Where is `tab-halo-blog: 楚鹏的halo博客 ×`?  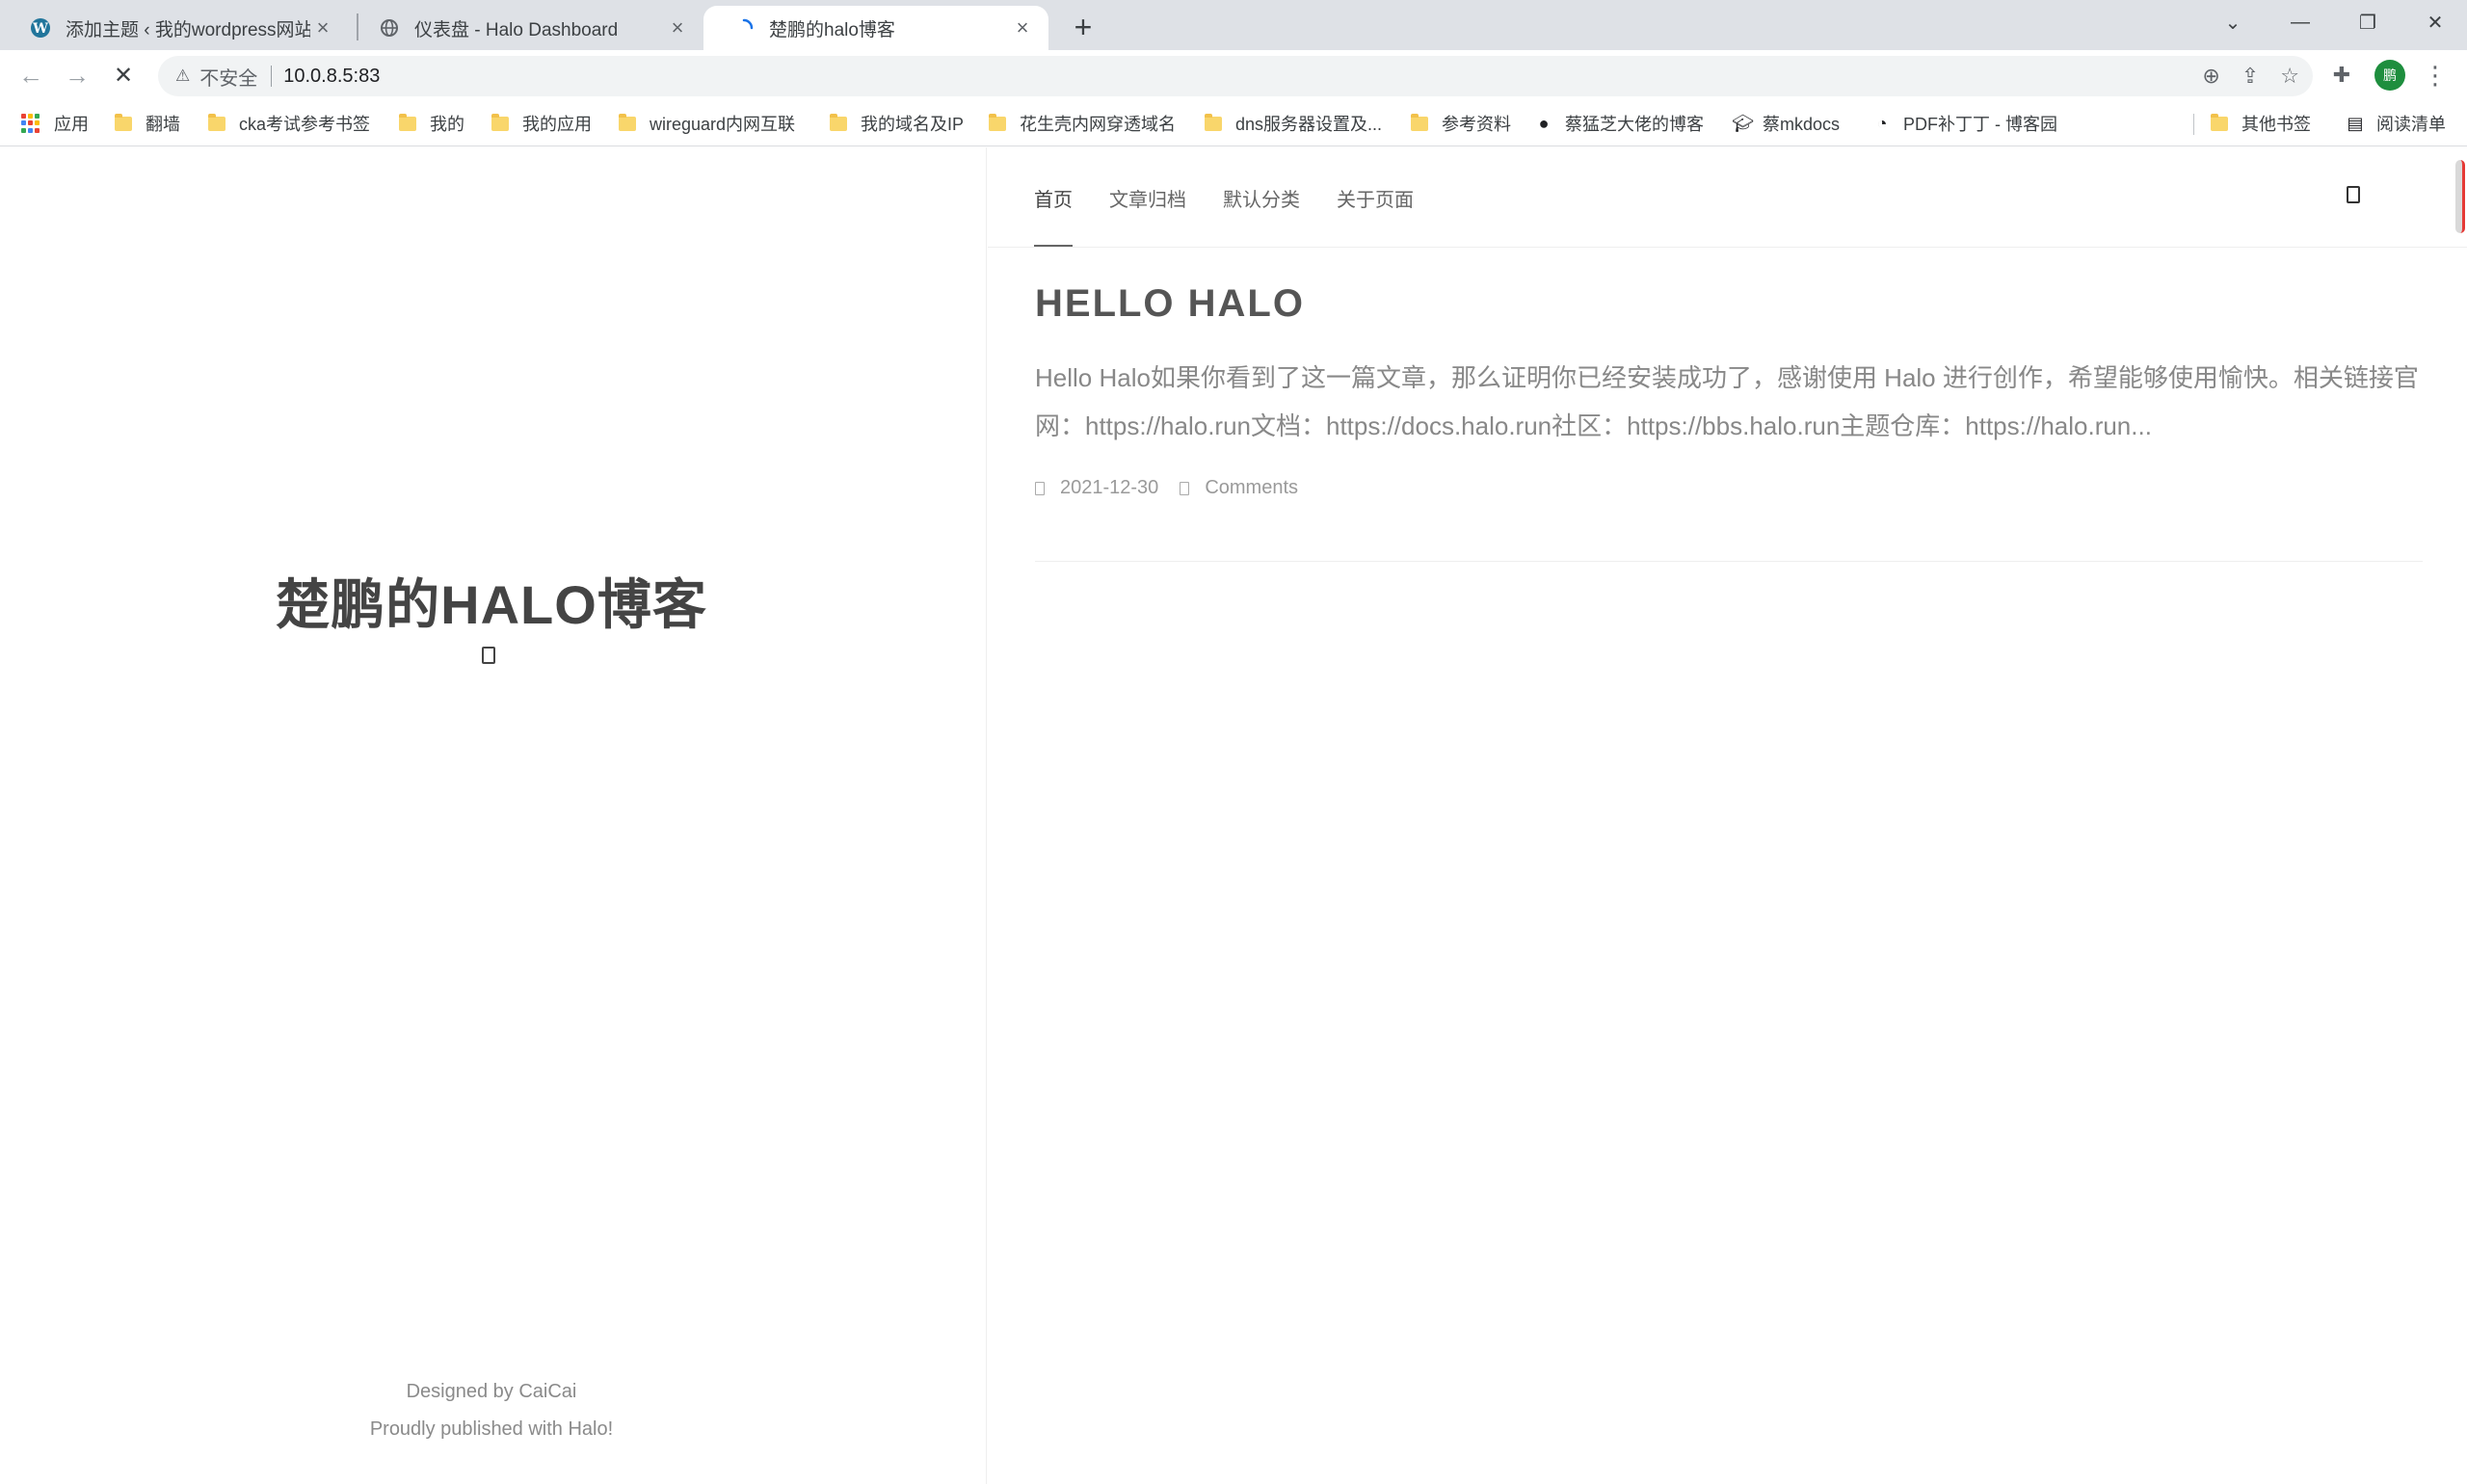
tab-halo-blog: 楚鹏的halo博客 × is located at coordinates (875, 28).